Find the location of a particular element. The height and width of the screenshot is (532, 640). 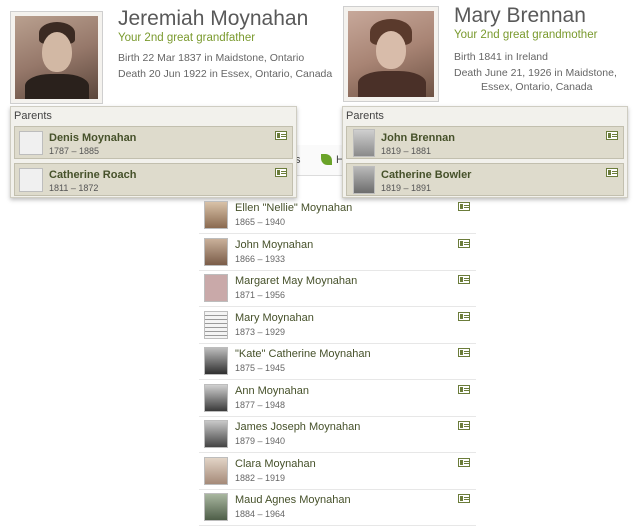

parent-name: John Brennan is located at coordinates (418, 138).